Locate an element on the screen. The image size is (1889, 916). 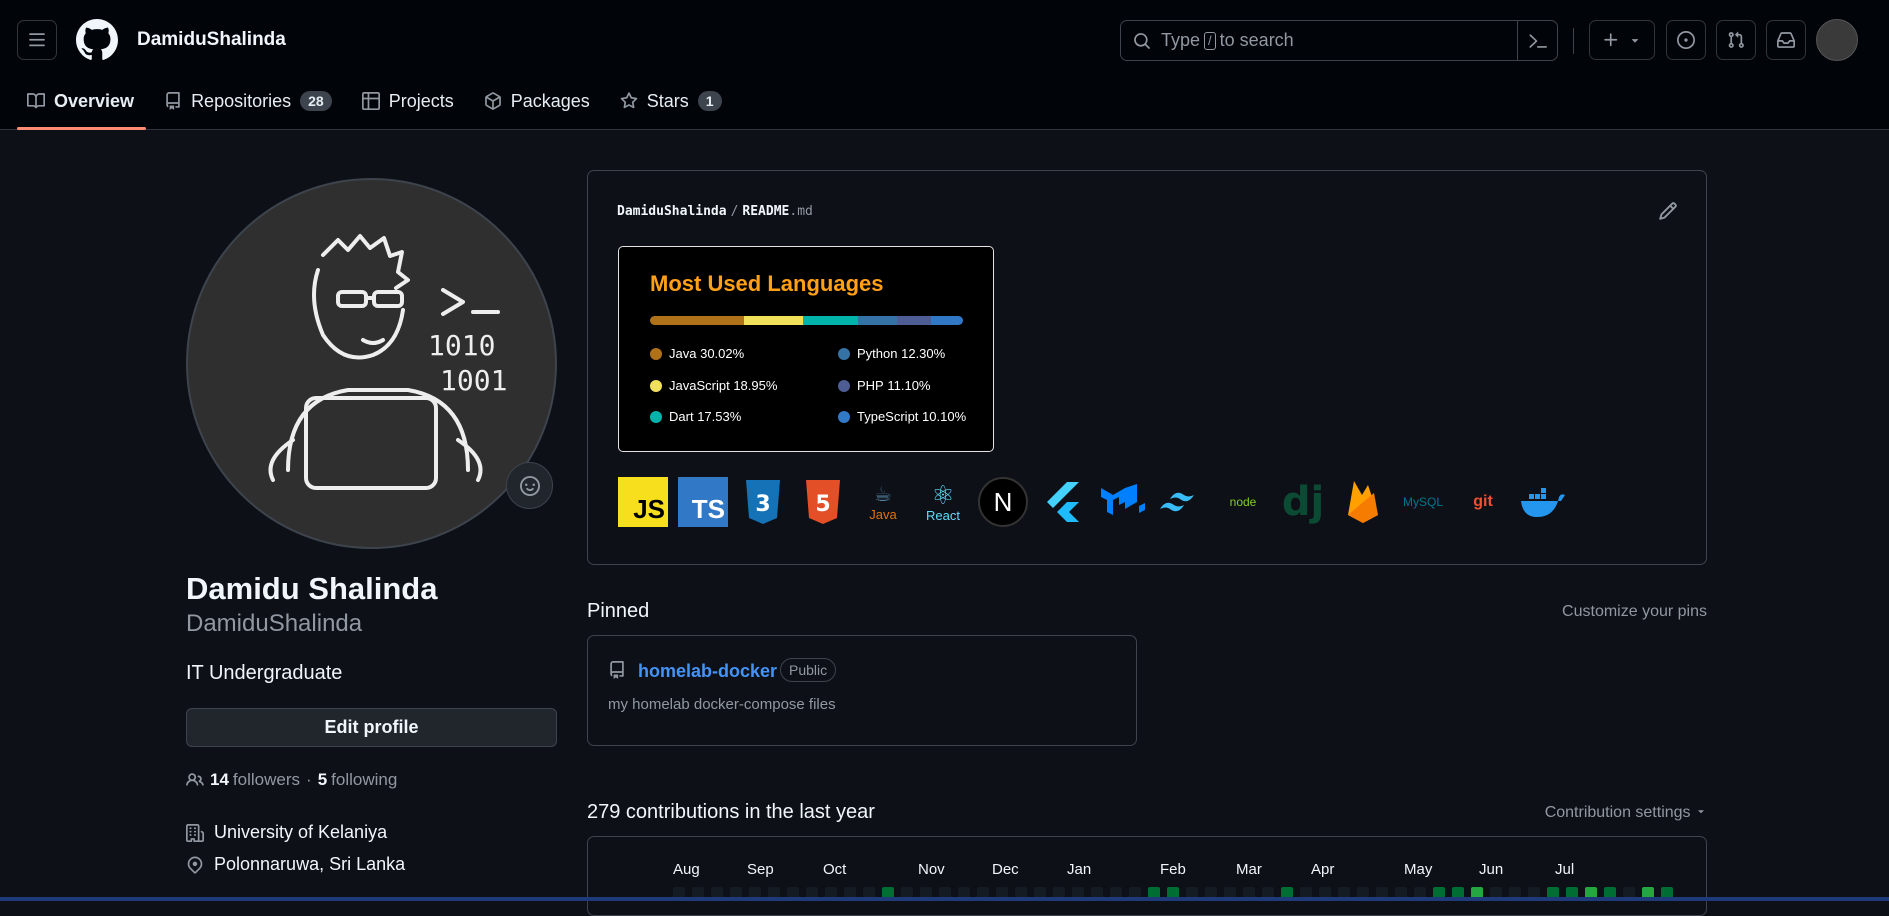
mui-icon is located at coordinates (1123, 502).